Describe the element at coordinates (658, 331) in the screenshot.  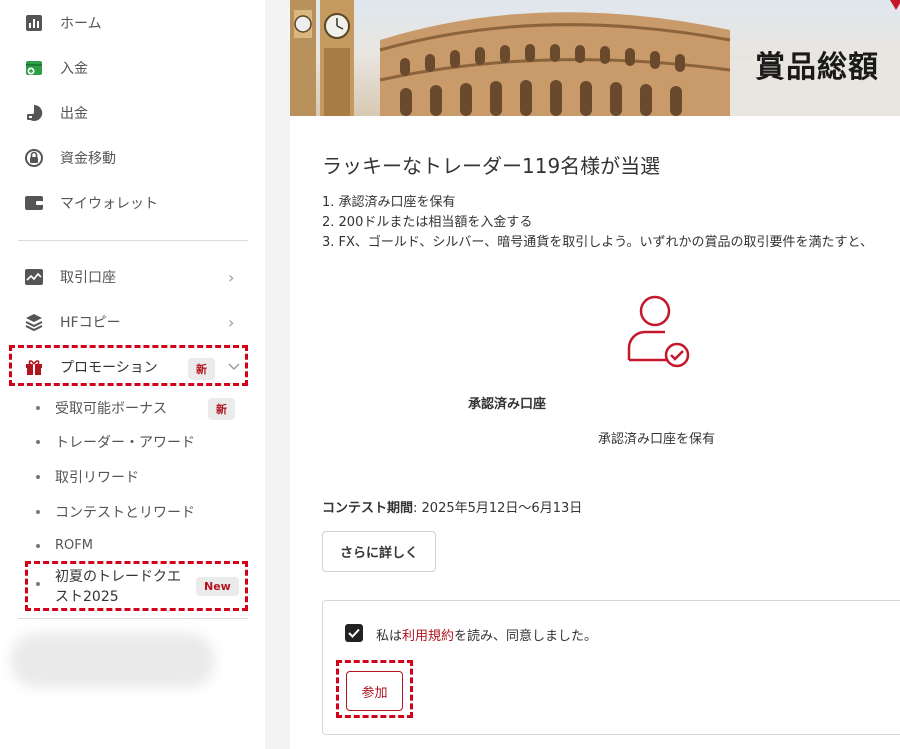
I see `verified-user-icon` at that location.